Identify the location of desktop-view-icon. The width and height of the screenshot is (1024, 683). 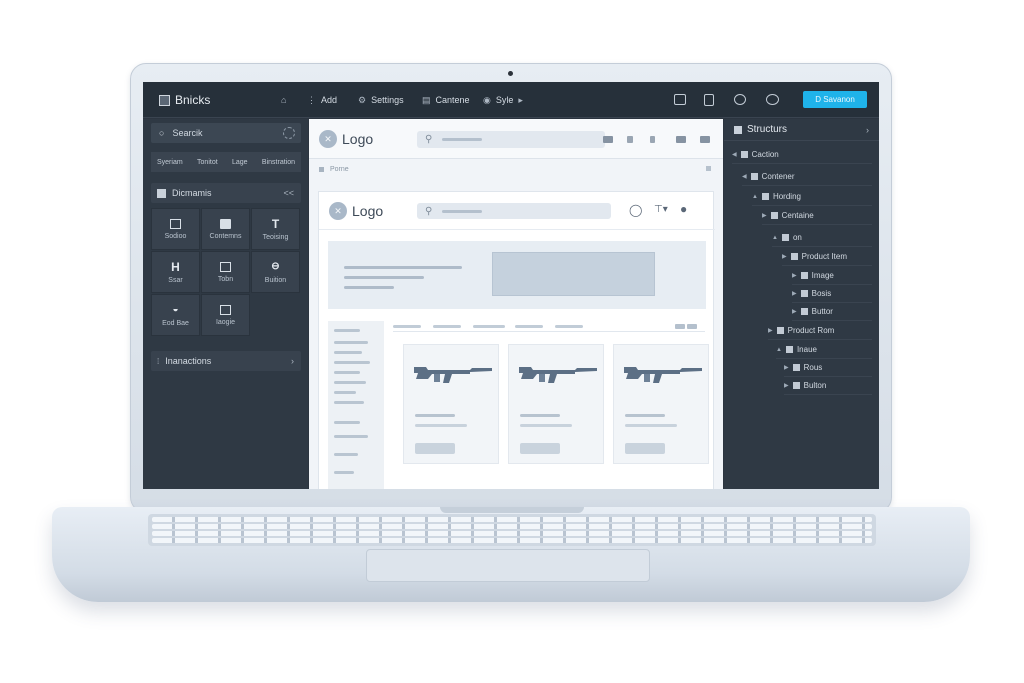
(680, 99).